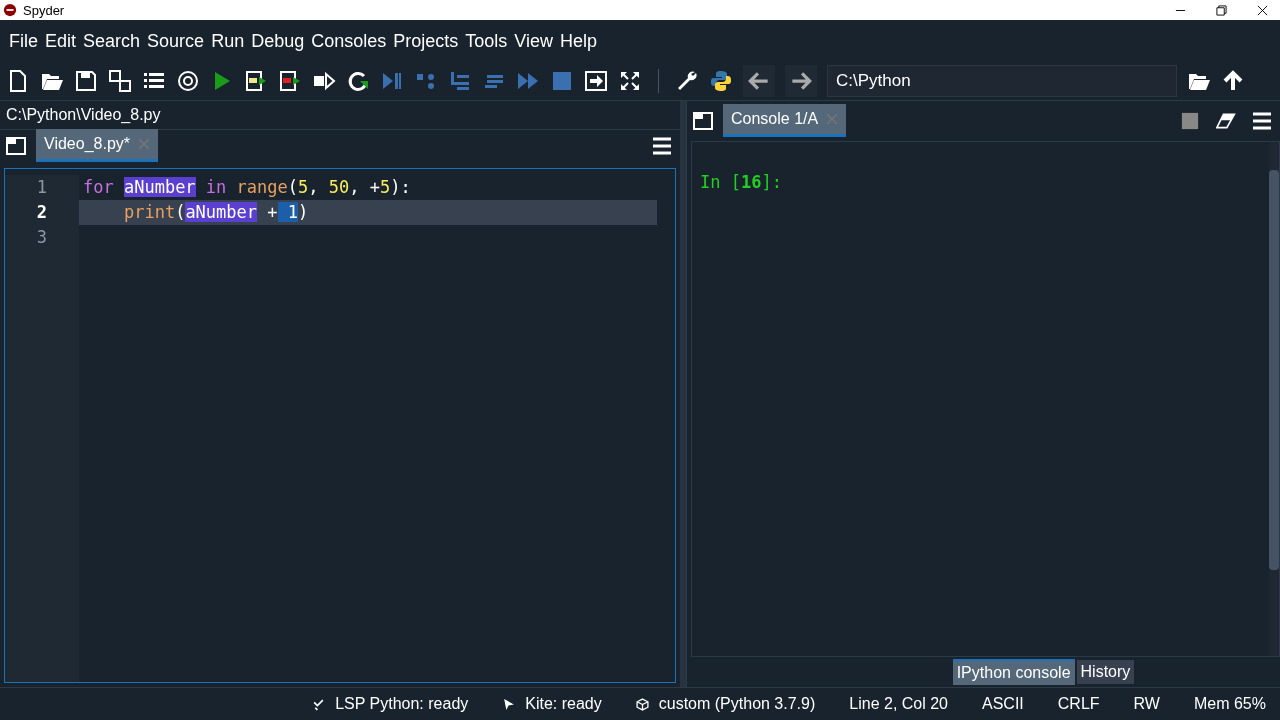  Describe the element at coordinates (1226, 121) in the screenshot. I see `eraser-icon` at that location.